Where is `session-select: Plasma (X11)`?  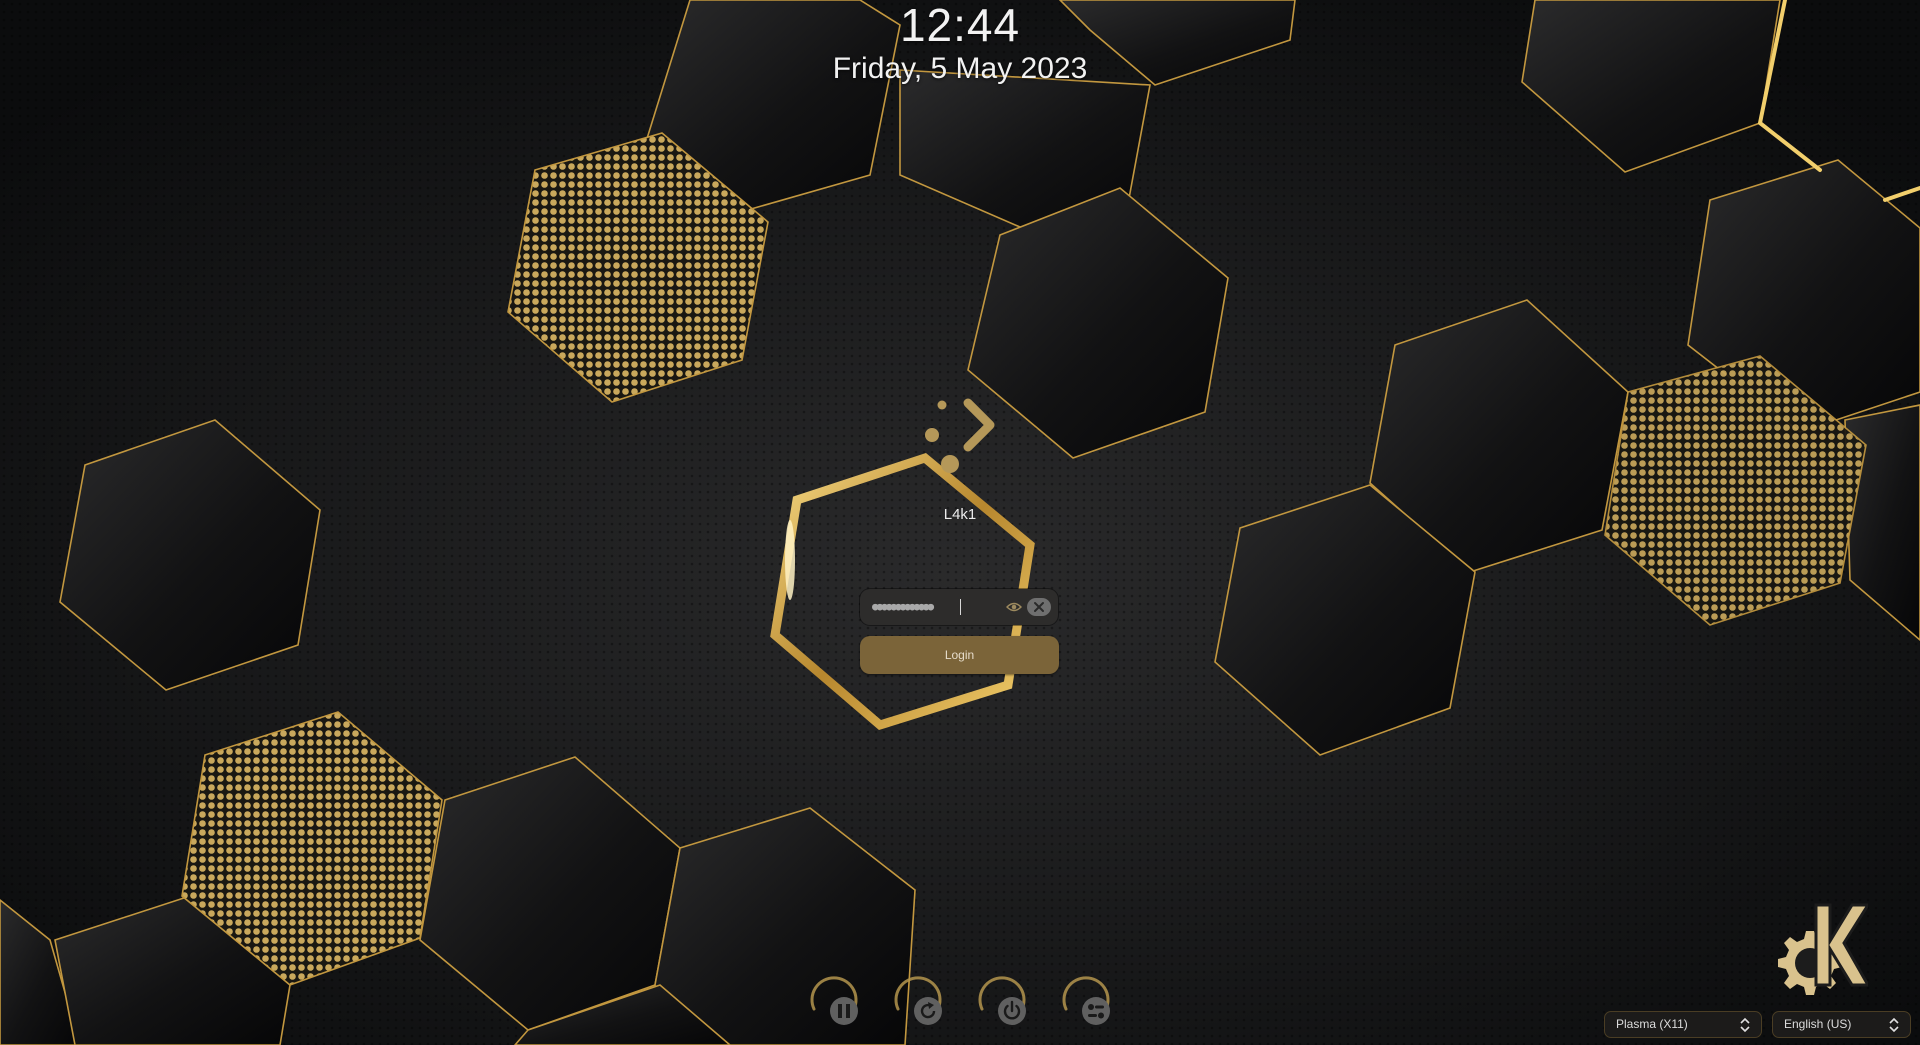 session-select: Plasma (X11) is located at coordinates (1683, 1024).